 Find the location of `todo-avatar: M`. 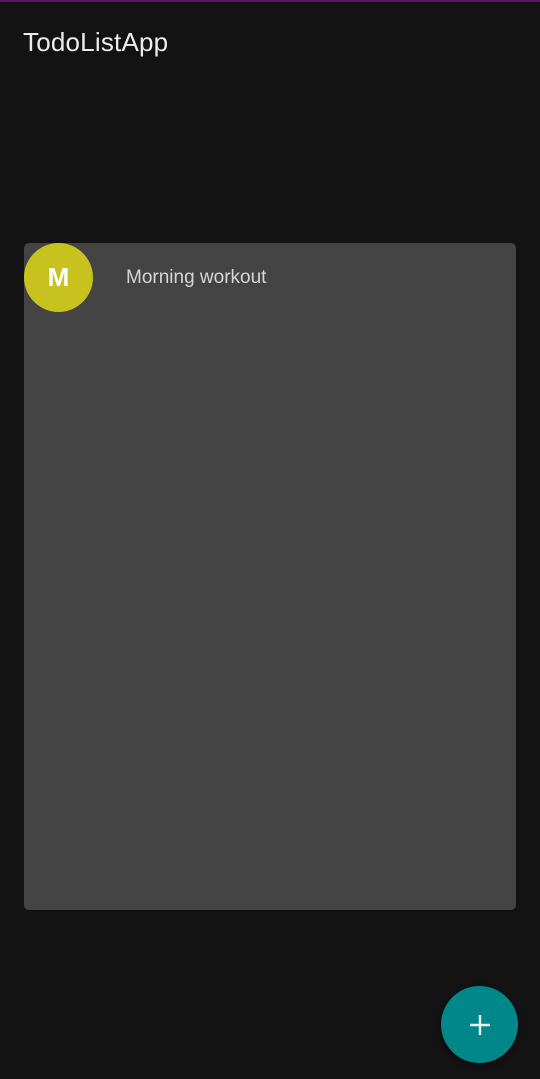

todo-avatar: M is located at coordinates (58, 277).